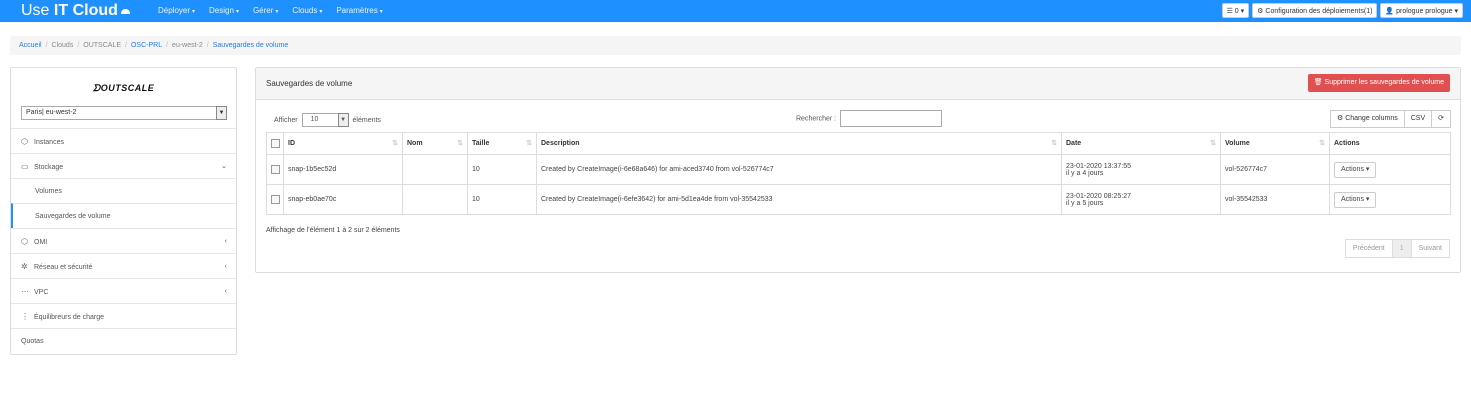 Image resolution: width=1471 pixels, height=404 pixels. Describe the element at coordinates (176, 11) in the screenshot. I see `nav-deployer: Déployer ▾` at that location.